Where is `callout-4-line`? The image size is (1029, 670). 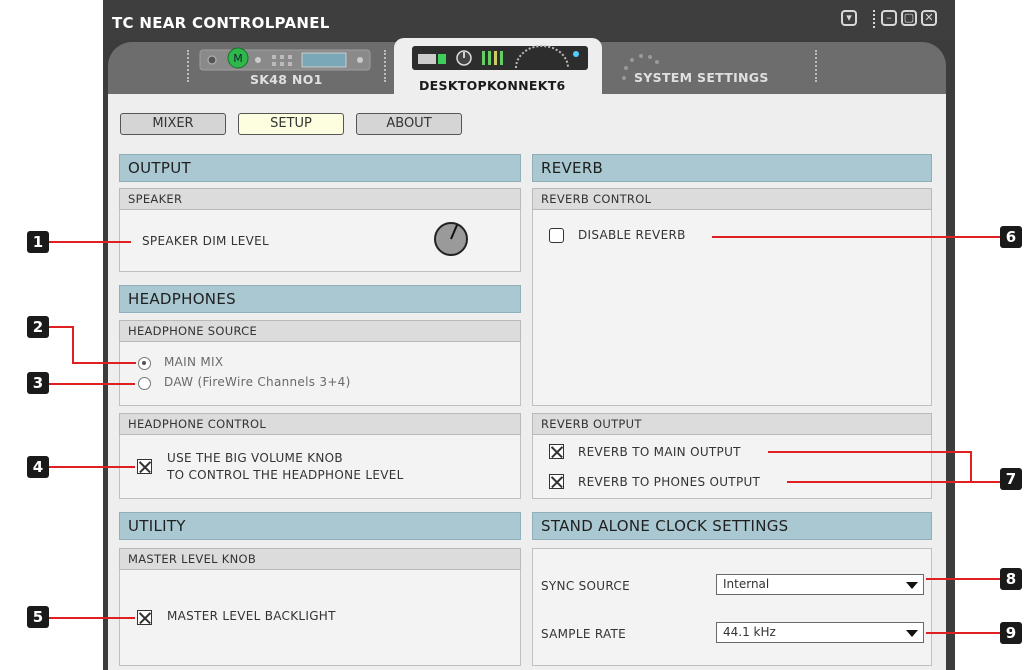
callout-4-line is located at coordinates (92, 467).